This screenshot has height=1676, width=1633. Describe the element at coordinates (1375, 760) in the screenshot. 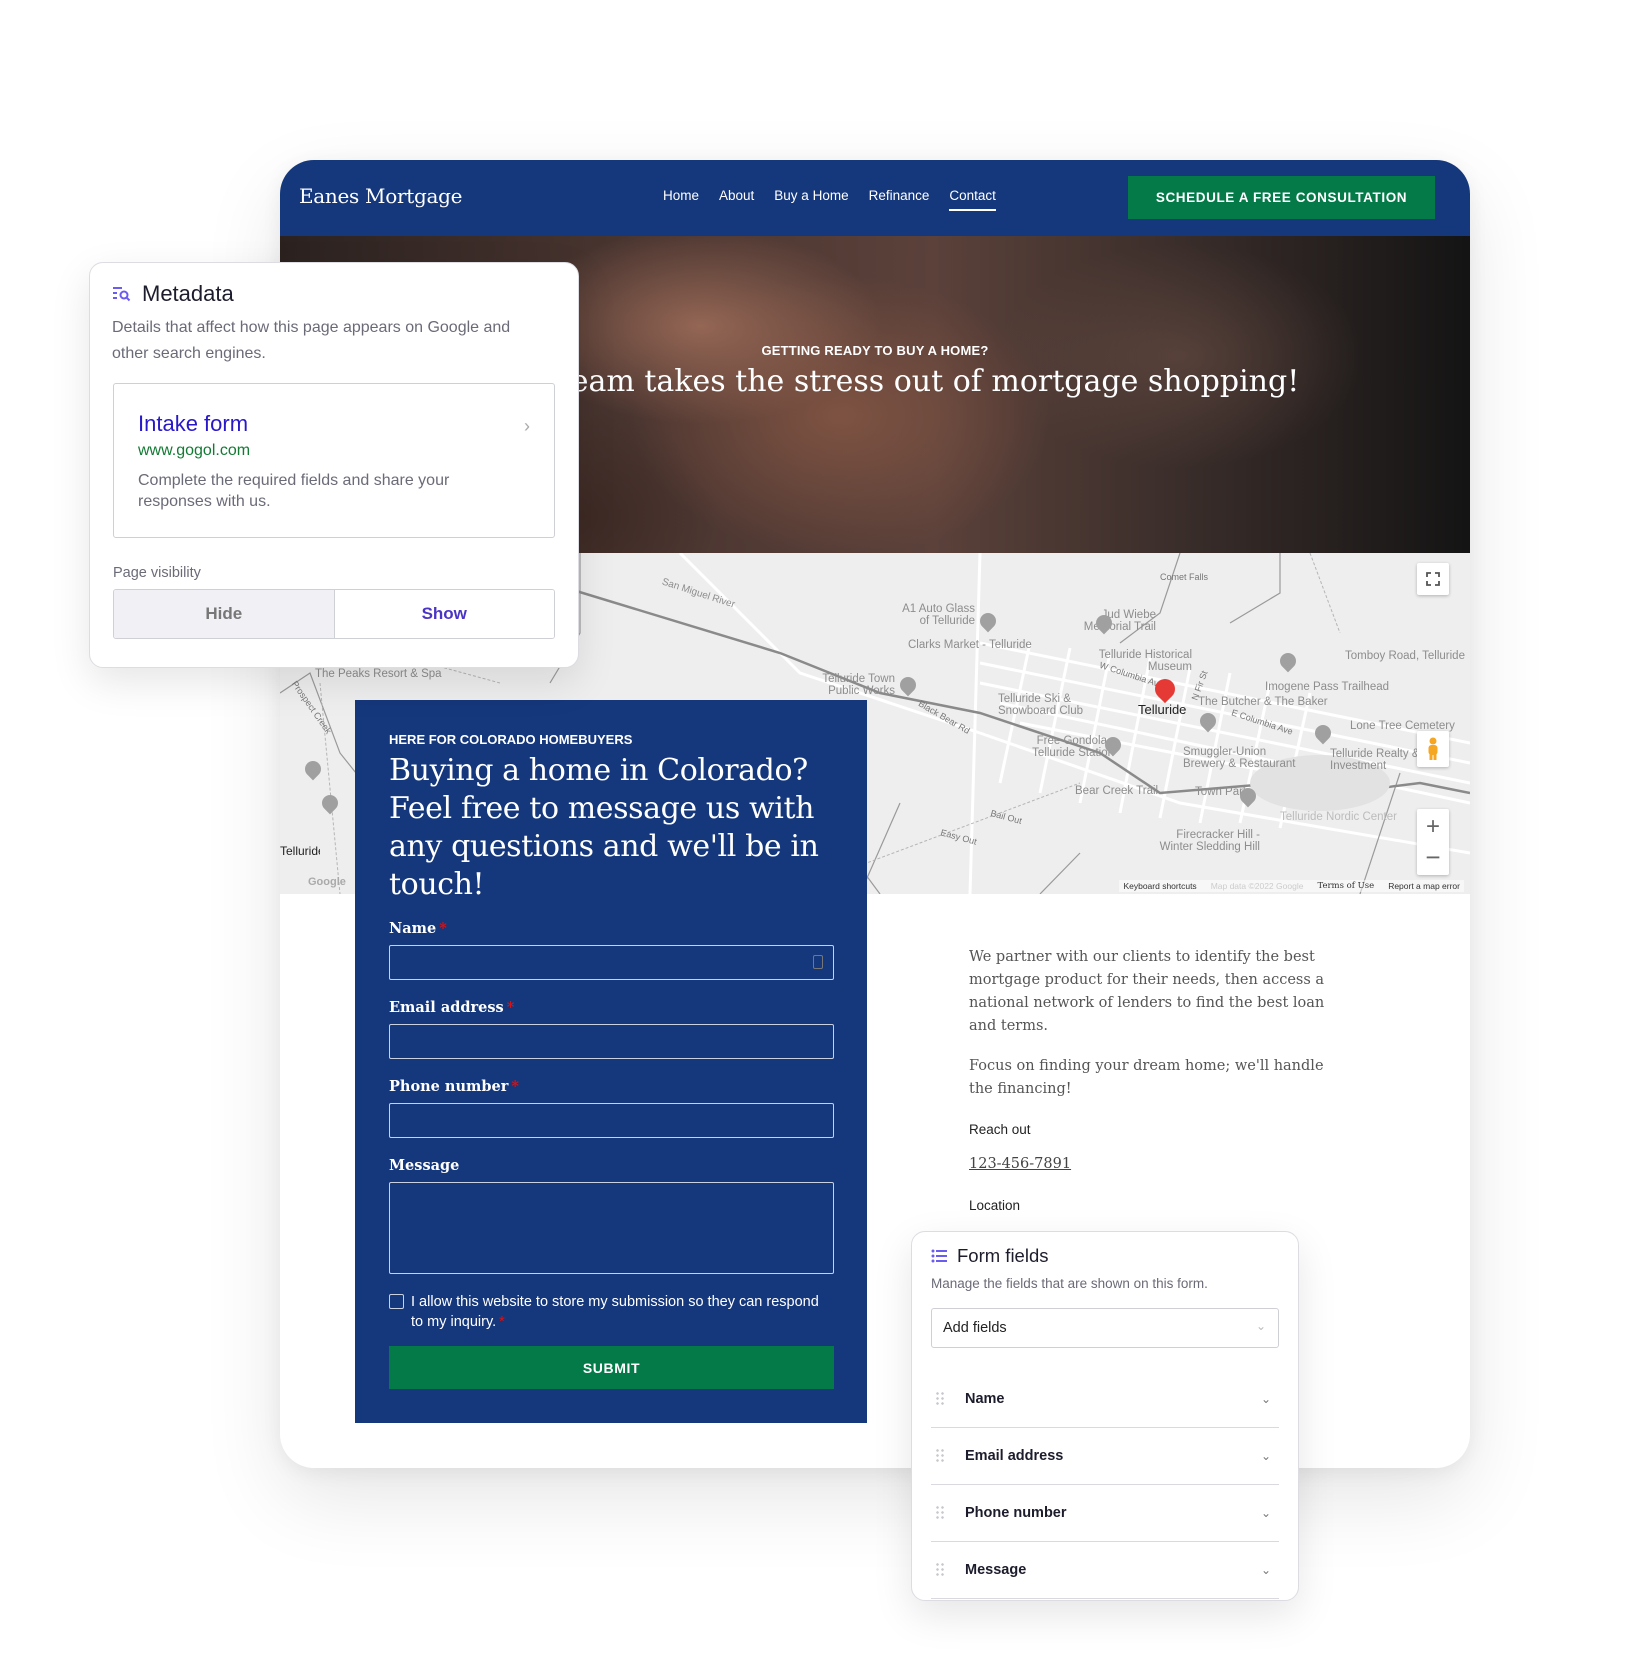

I see `map-label: Telluride Realty & Investment` at that location.